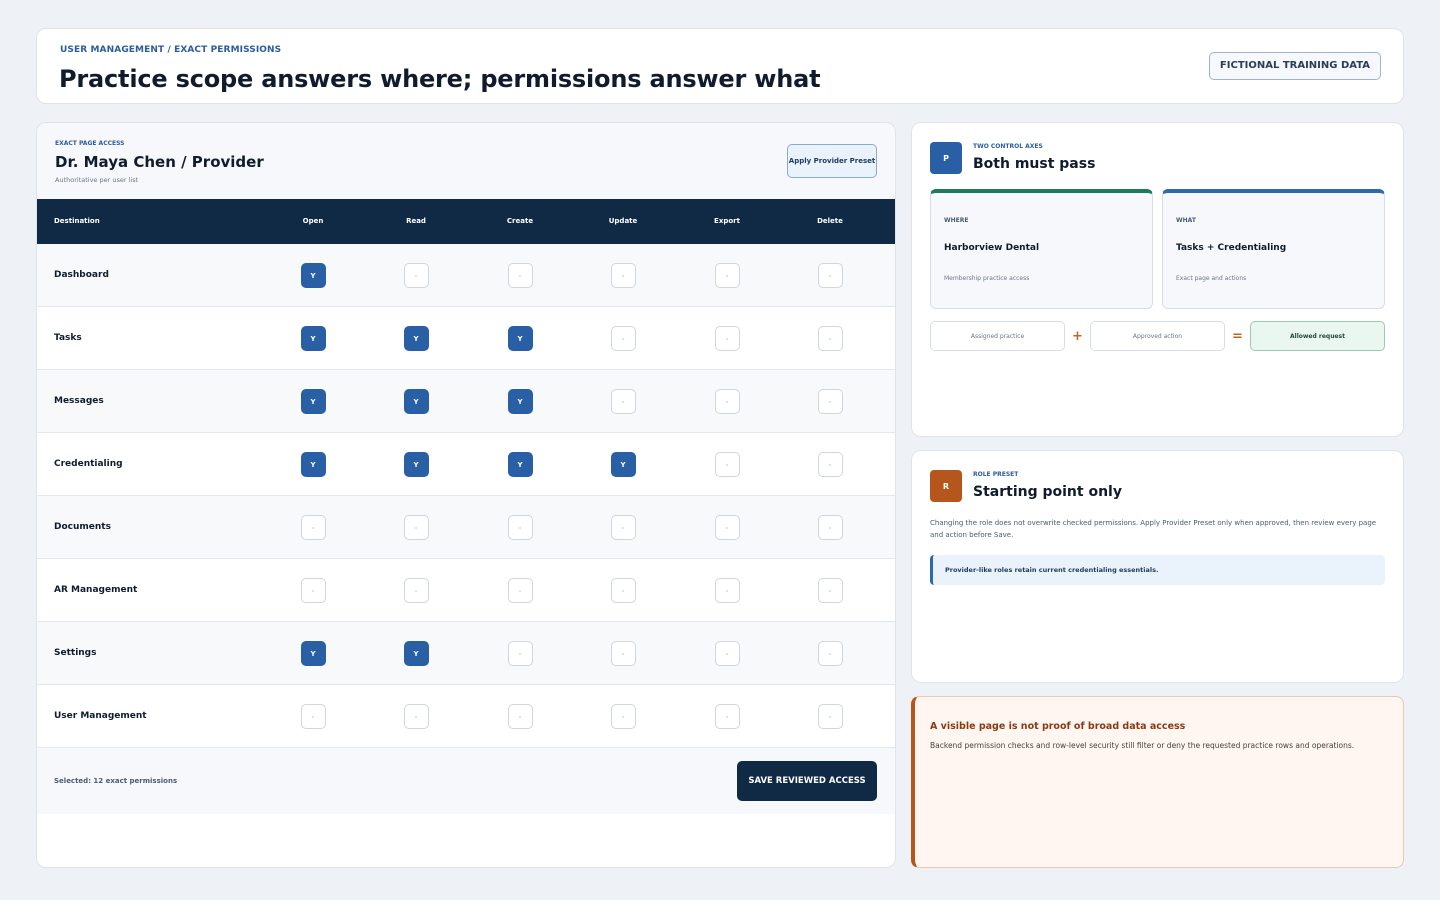 This screenshot has width=1440, height=900. What do you see at coordinates (1047, 492) in the screenshot?
I see `preset-title: Starting point only` at bounding box center [1047, 492].